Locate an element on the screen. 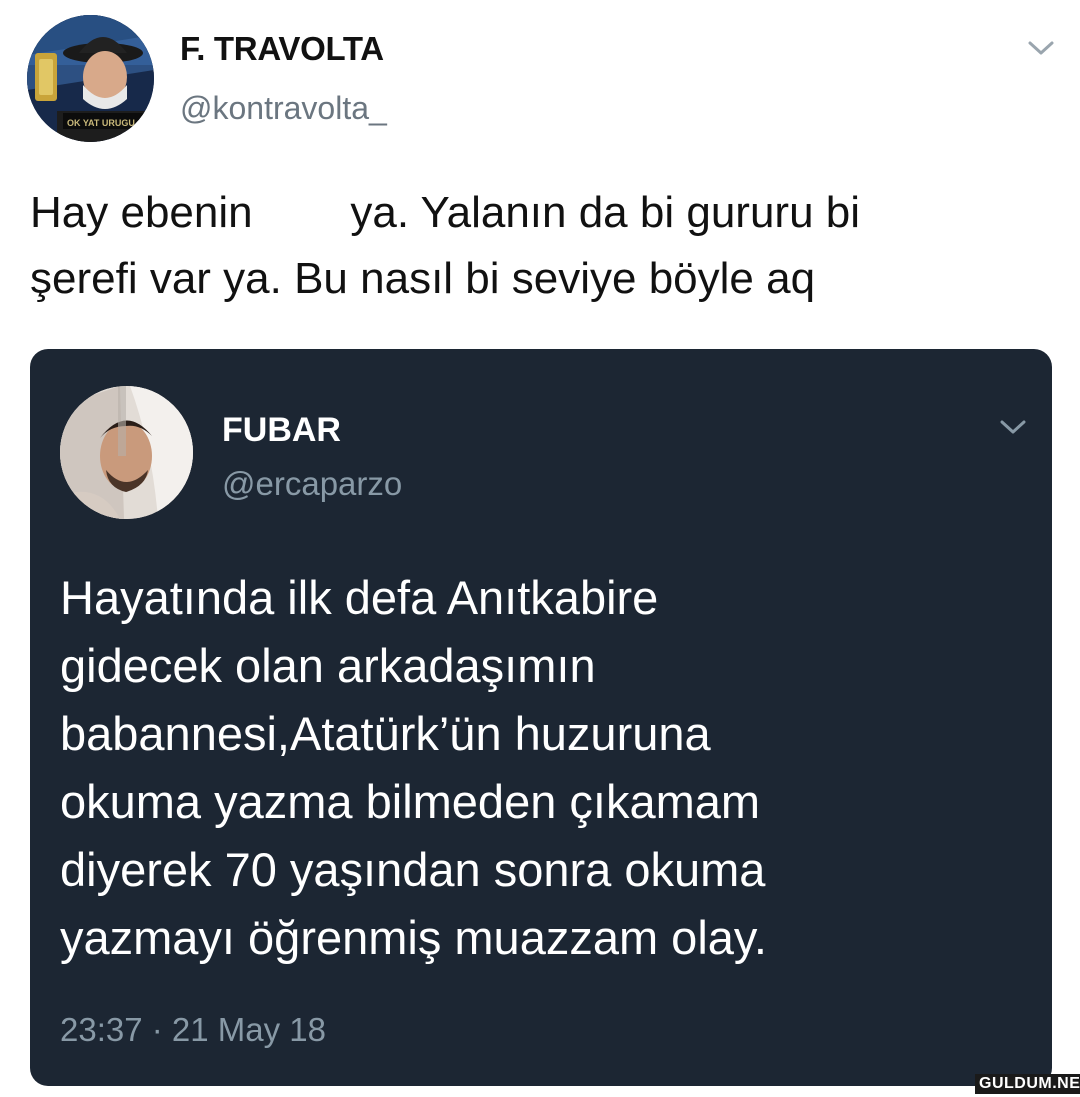 This screenshot has height=1097, width=1080. avatar-image: OK YAT URUGU is located at coordinates (90, 78).